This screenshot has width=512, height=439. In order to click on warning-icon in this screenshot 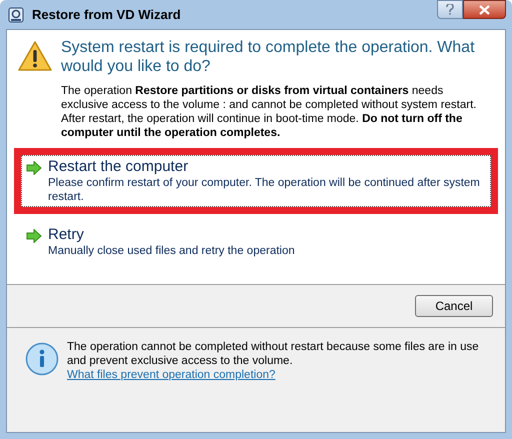, I will do `click(35, 56)`.